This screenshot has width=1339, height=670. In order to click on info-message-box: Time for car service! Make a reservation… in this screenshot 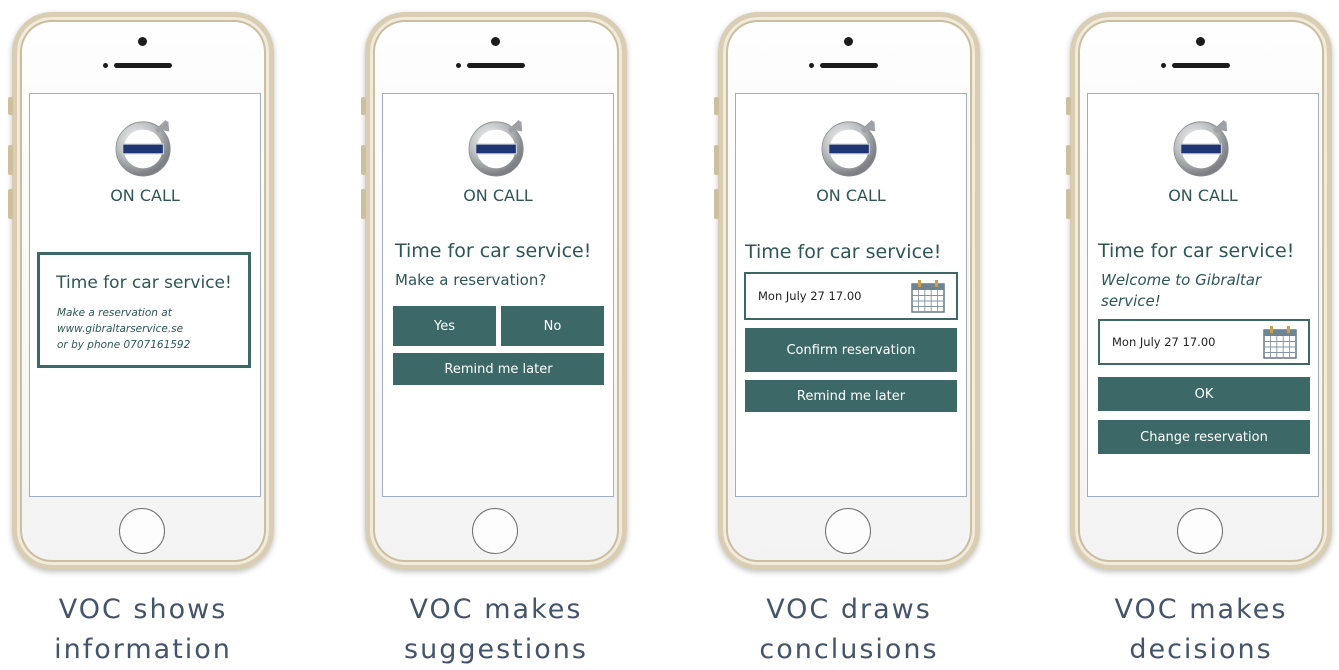, I will do `click(144, 310)`.